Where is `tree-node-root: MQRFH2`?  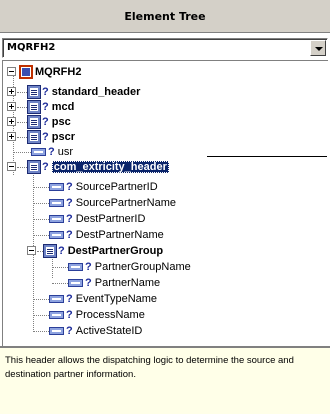 tree-node-root: MQRFH2 is located at coordinates (50, 72).